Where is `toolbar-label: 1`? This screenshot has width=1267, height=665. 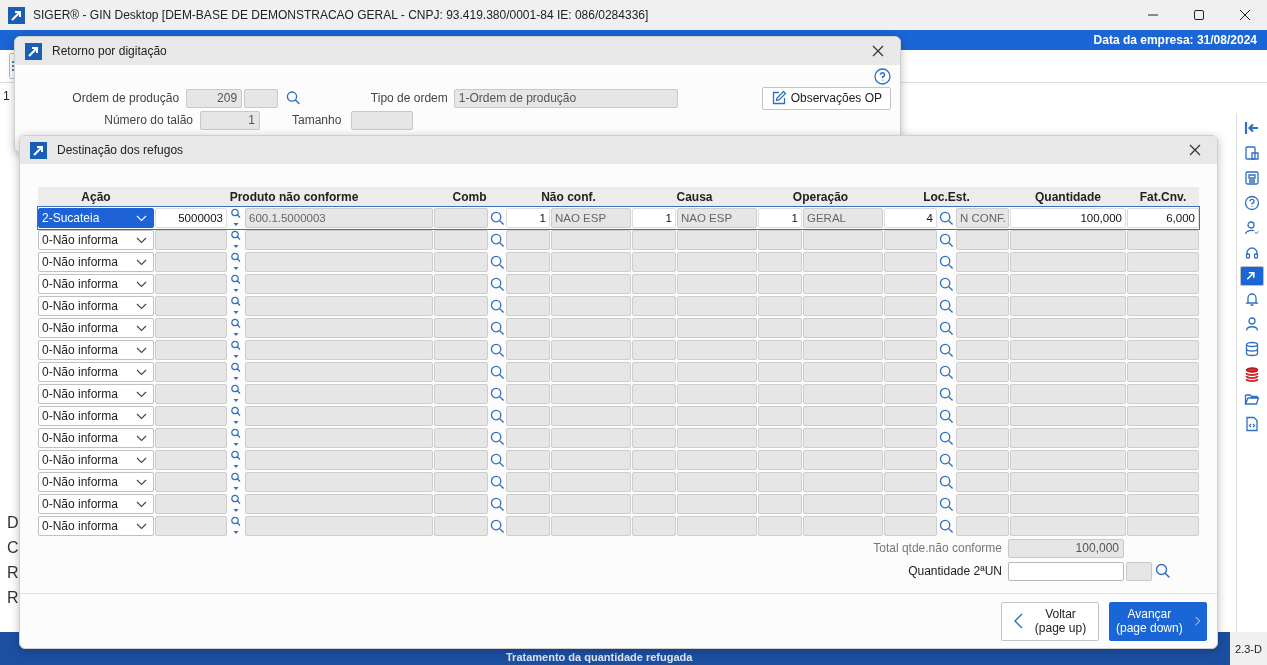
toolbar-label: 1 is located at coordinates (6, 96).